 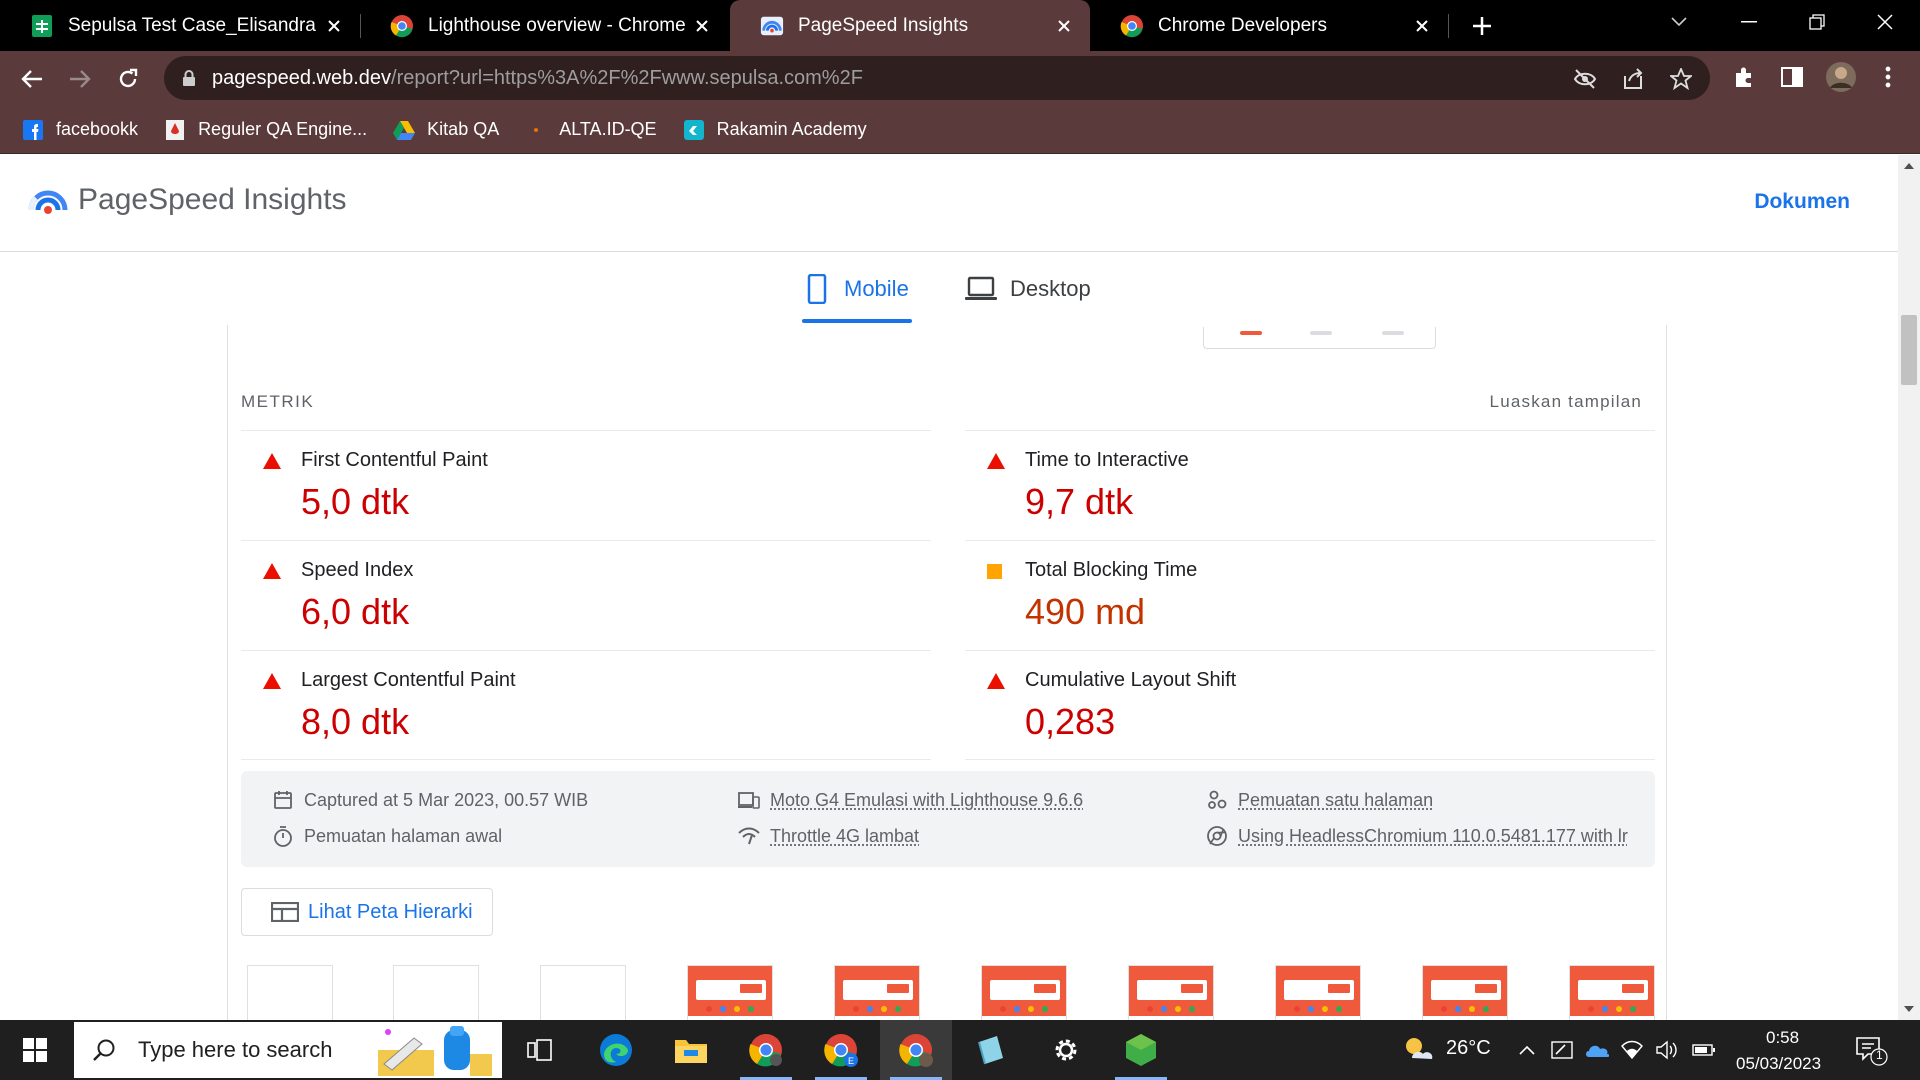 What do you see at coordinates (586, 485) in the screenshot?
I see `metric-first-contentful-paint: First Contentful Paint 5,0 dtk` at bounding box center [586, 485].